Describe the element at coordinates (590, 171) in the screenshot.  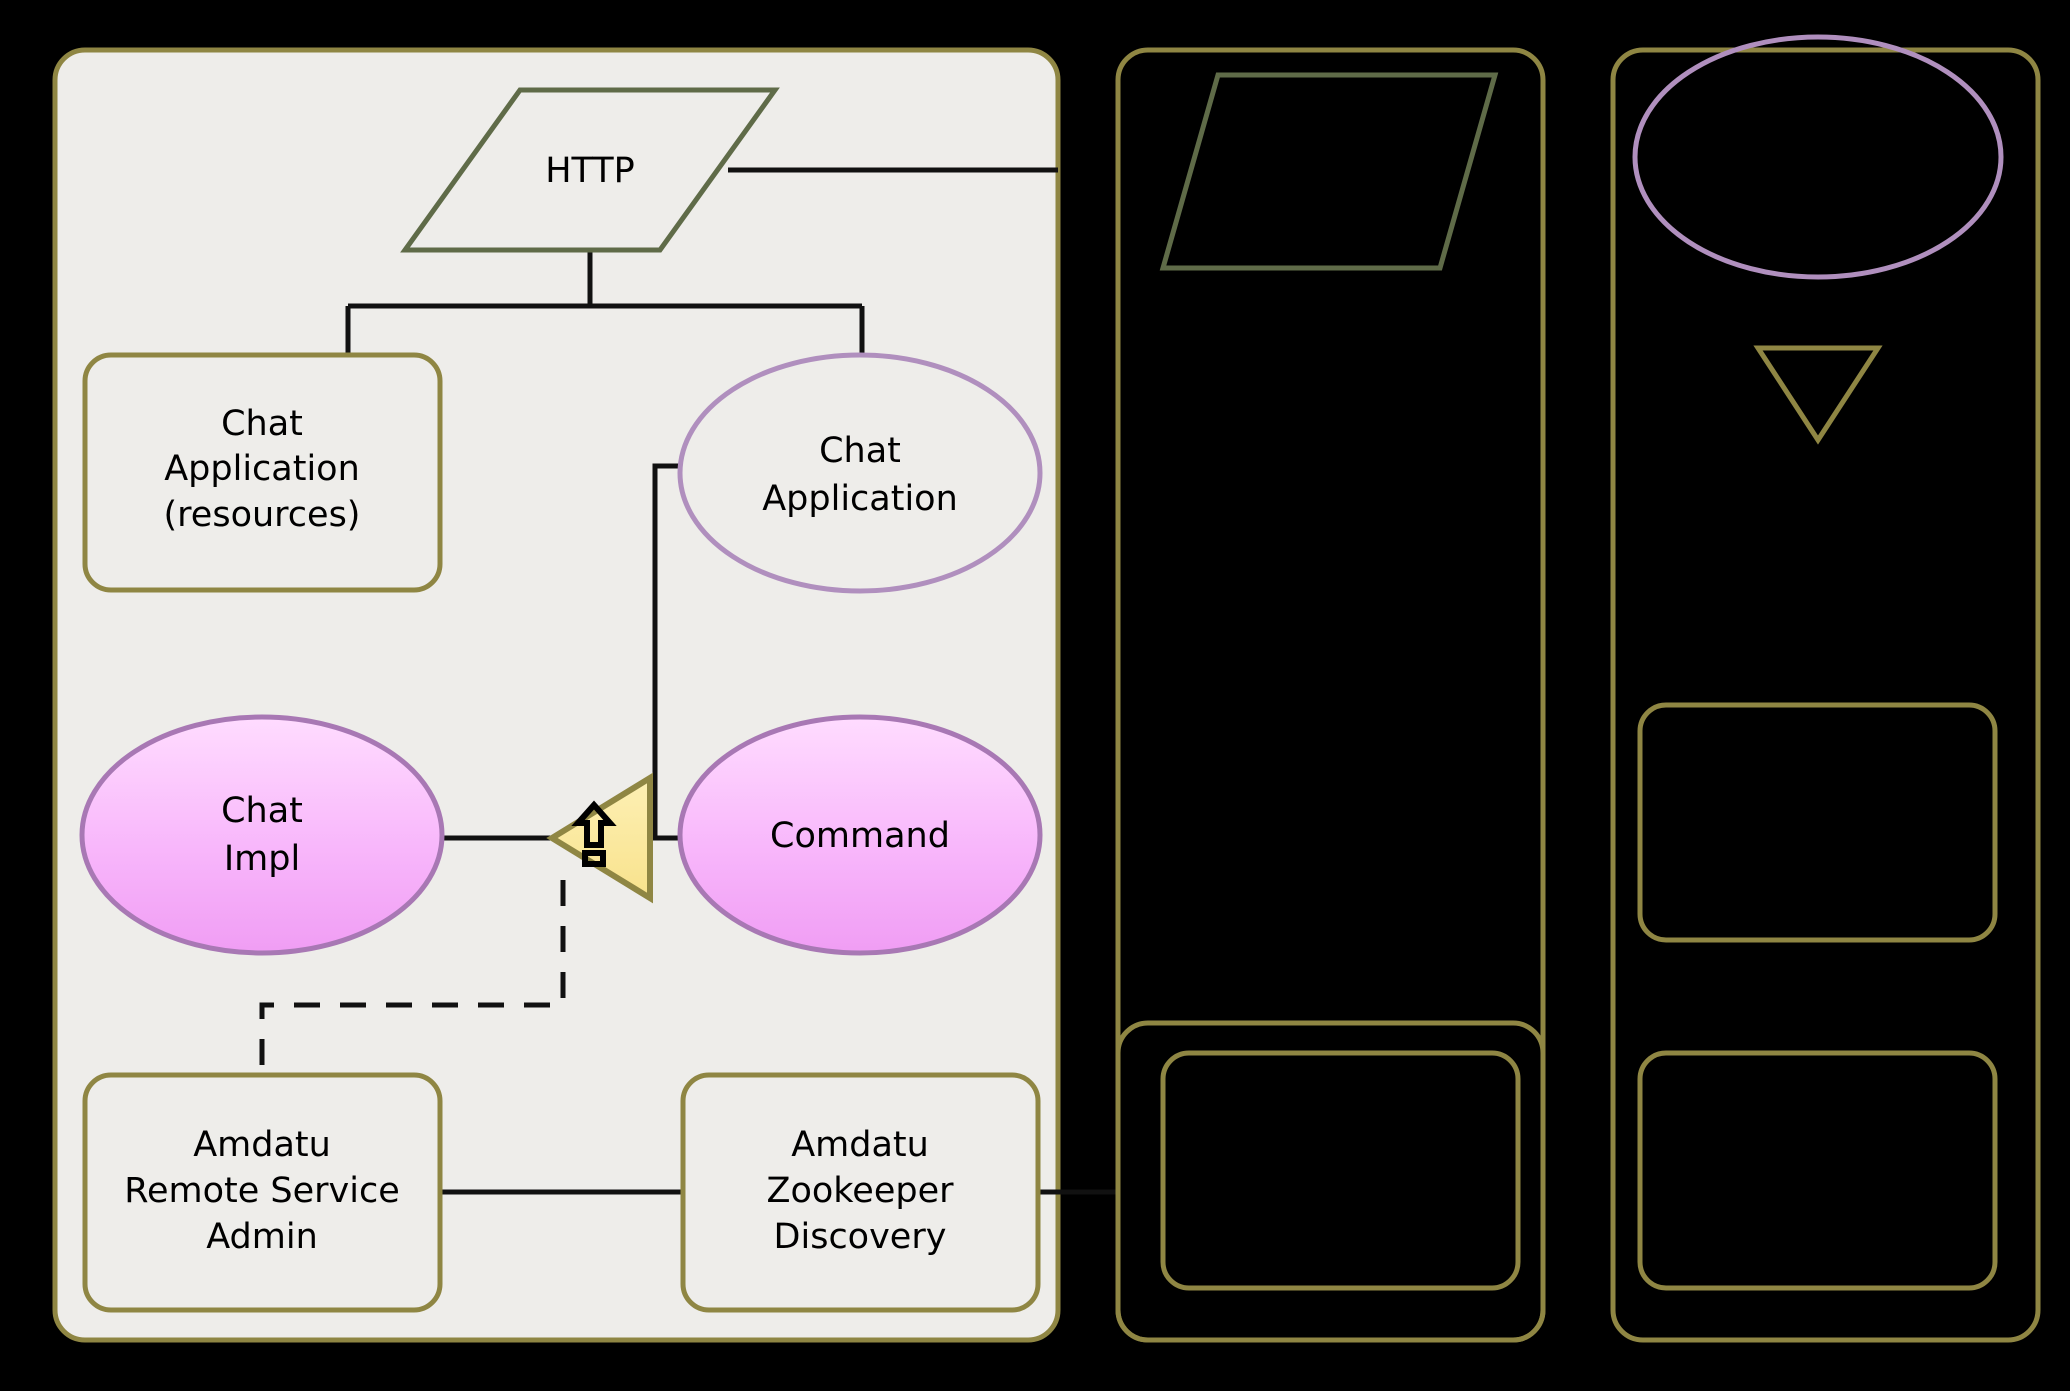
I see `http-label: HTTP` at that location.